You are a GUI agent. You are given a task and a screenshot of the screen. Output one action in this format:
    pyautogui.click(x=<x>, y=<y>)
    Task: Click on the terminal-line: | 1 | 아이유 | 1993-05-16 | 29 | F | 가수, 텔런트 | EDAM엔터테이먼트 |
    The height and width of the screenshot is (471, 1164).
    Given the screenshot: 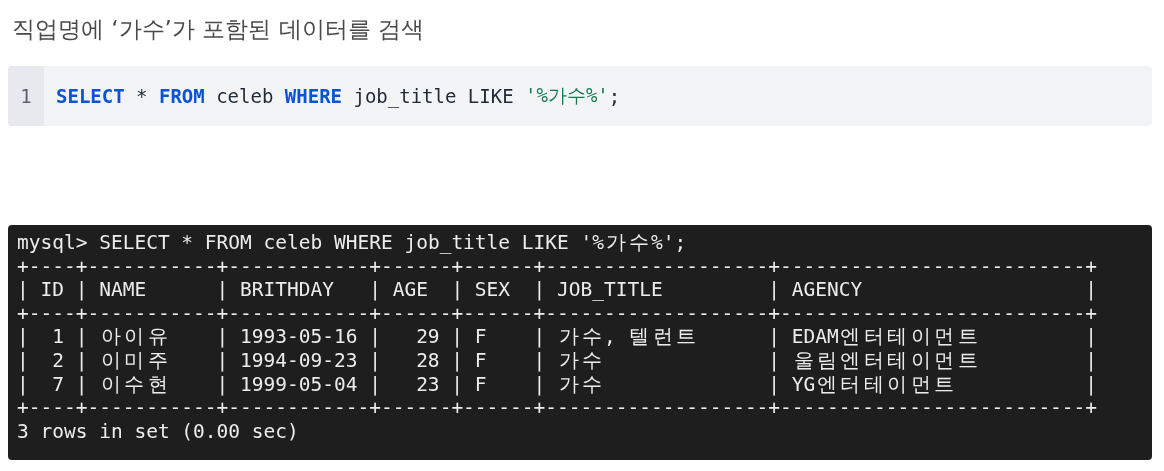 What is the action you would take?
    pyautogui.click(x=557, y=337)
    